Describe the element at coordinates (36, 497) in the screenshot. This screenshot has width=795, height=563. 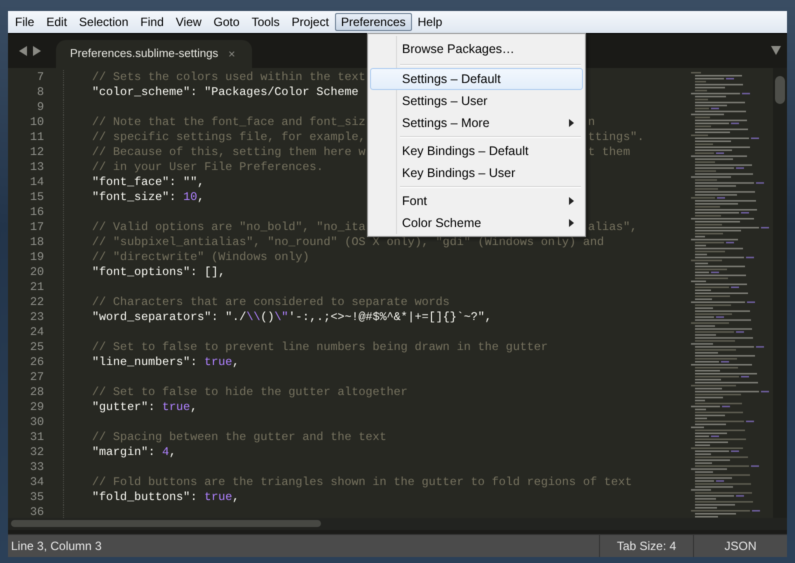
I see `line-number: 35` at that location.